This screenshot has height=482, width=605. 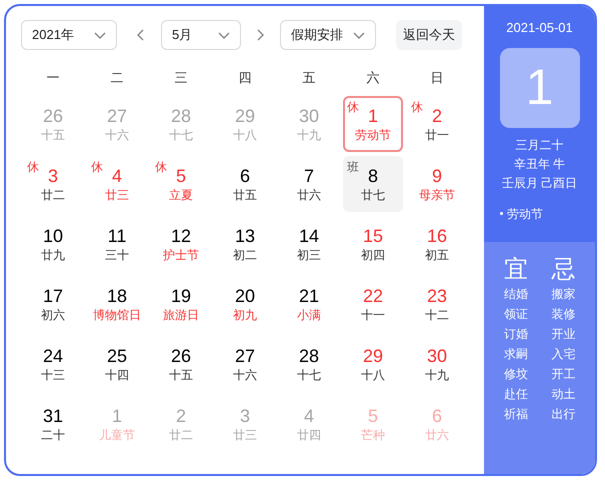 What do you see at coordinates (328, 35) in the screenshot?
I see `holiday-select: 假期安排` at bounding box center [328, 35].